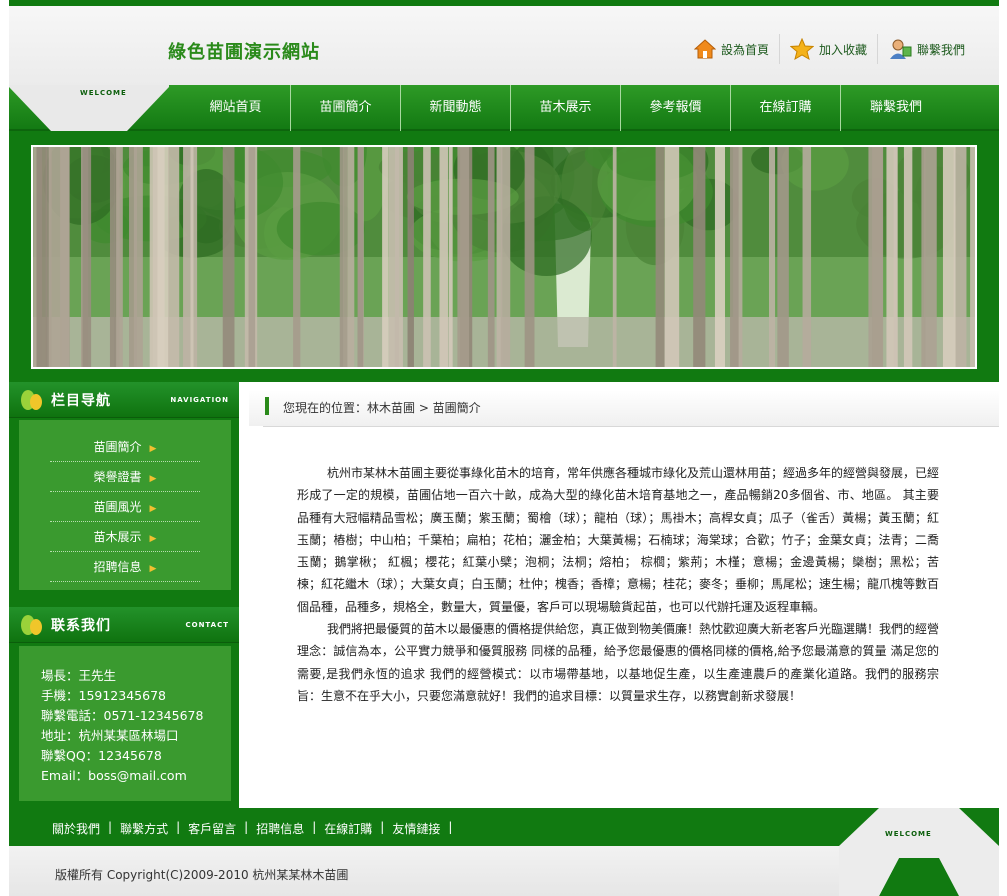  I want to click on footer-welcome-wedge, so click(919, 852).